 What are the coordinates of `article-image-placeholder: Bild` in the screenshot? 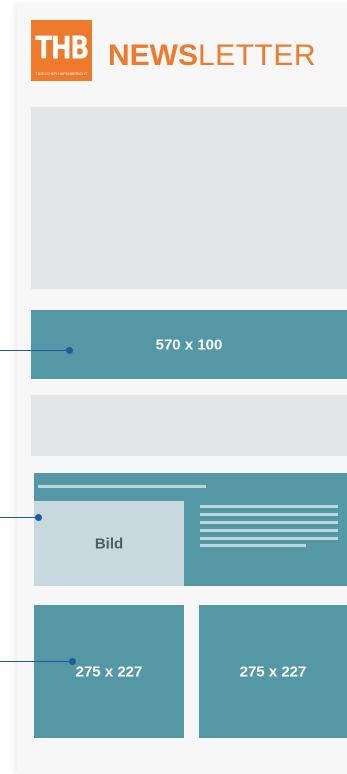 It's located at (109, 543).